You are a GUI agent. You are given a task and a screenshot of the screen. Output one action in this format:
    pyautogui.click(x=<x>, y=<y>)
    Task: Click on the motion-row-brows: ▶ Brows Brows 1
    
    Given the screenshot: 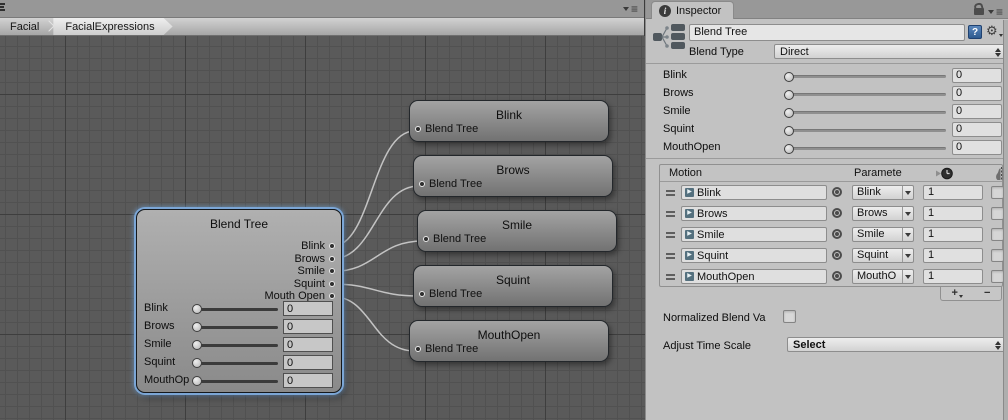 What is the action you would take?
    pyautogui.click(x=832, y=214)
    